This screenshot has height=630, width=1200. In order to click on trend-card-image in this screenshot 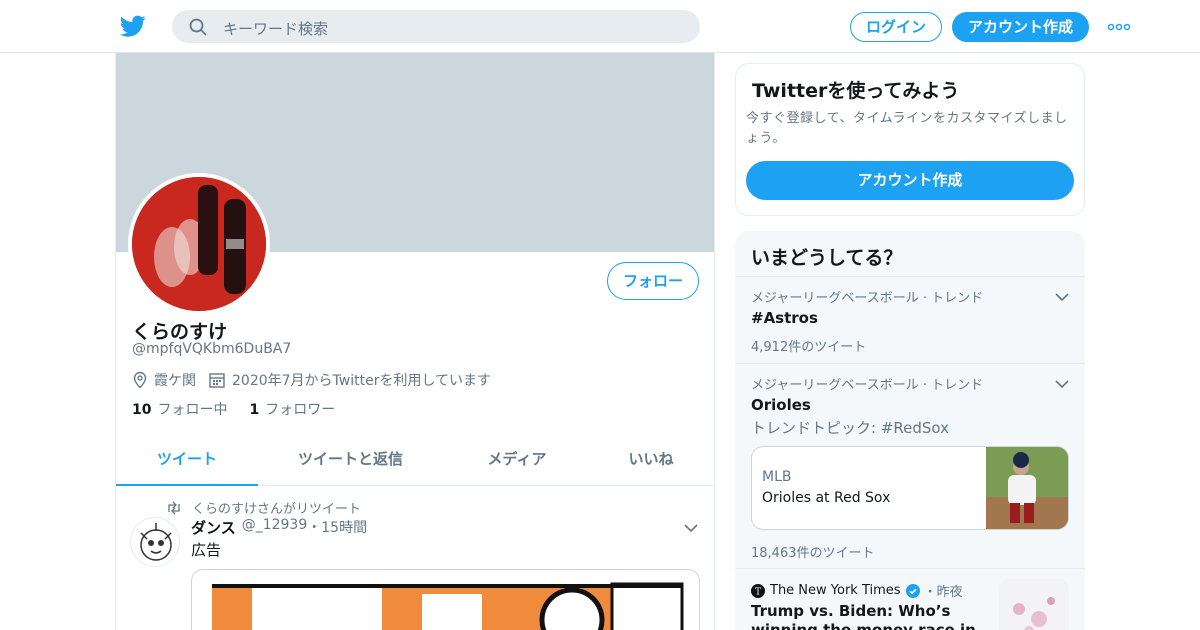, I will do `click(1027, 488)`.